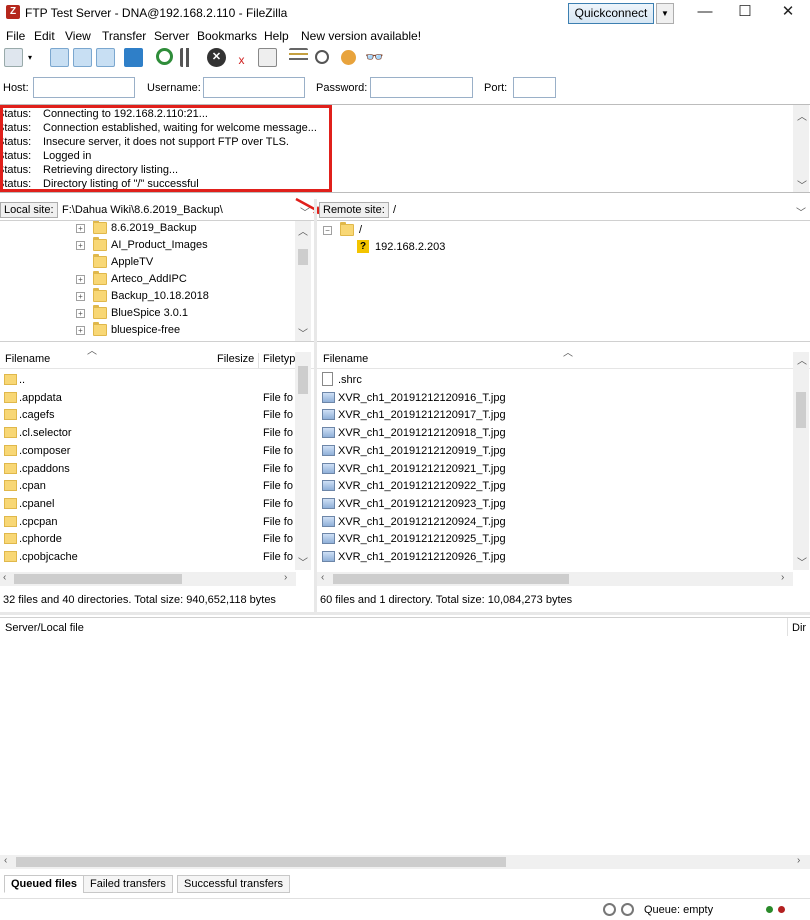  I want to click on remote-files-horizontal-scrollbar: ‹ ›, so click(555, 579).